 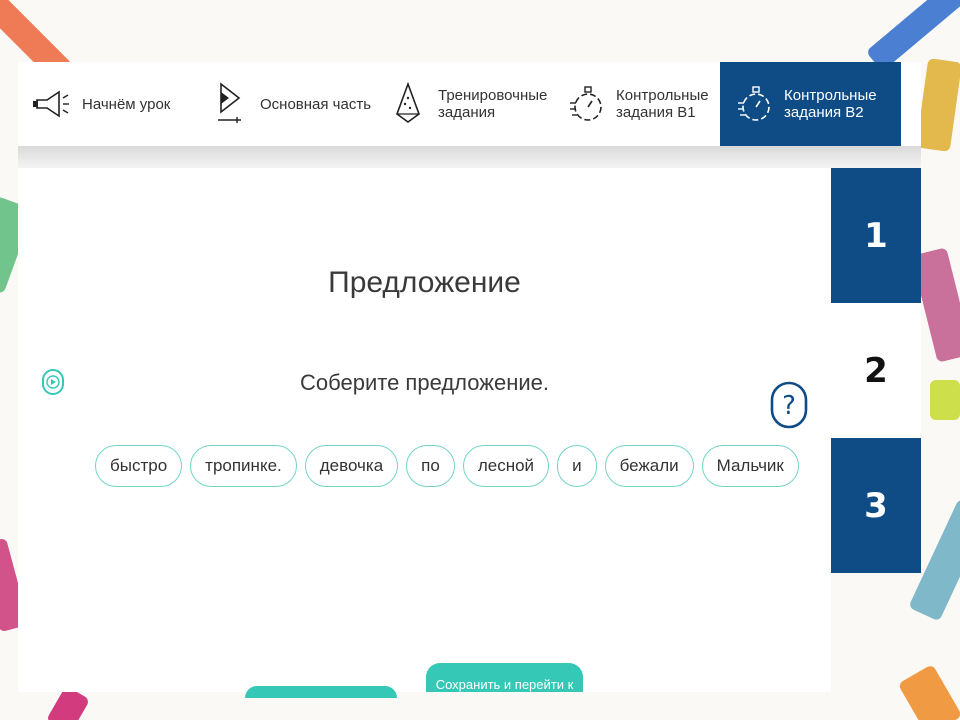 What do you see at coordinates (230, 103) in the screenshot?
I see `play-icon` at bounding box center [230, 103].